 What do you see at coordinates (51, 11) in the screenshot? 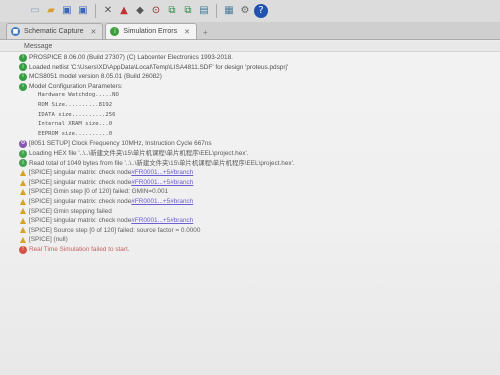
I see `open-folder-icon: ▰` at bounding box center [51, 11].